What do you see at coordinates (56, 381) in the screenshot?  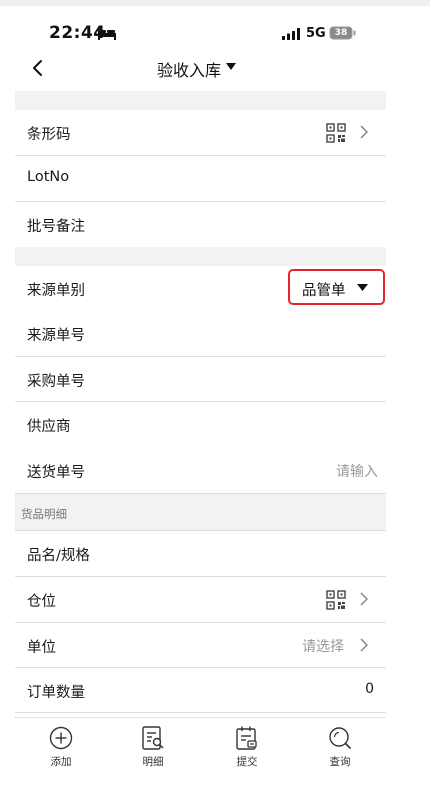 I see `purchase-number-label: 采购单号` at bounding box center [56, 381].